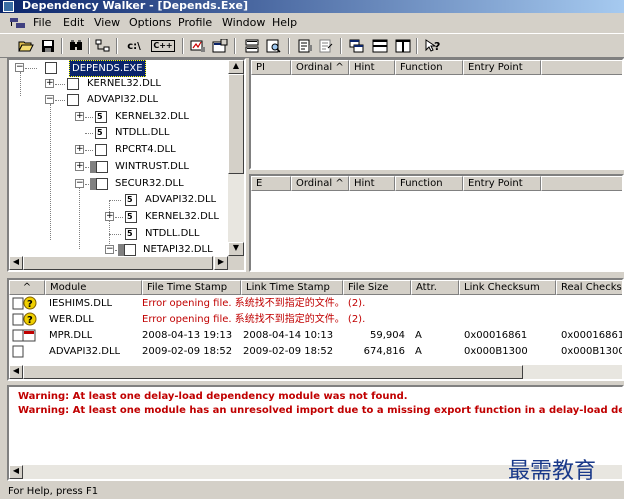 The height and width of the screenshot is (499, 624). What do you see at coordinates (284, 22) in the screenshot?
I see `menu-help: Help` at bounding box center [284, 22].